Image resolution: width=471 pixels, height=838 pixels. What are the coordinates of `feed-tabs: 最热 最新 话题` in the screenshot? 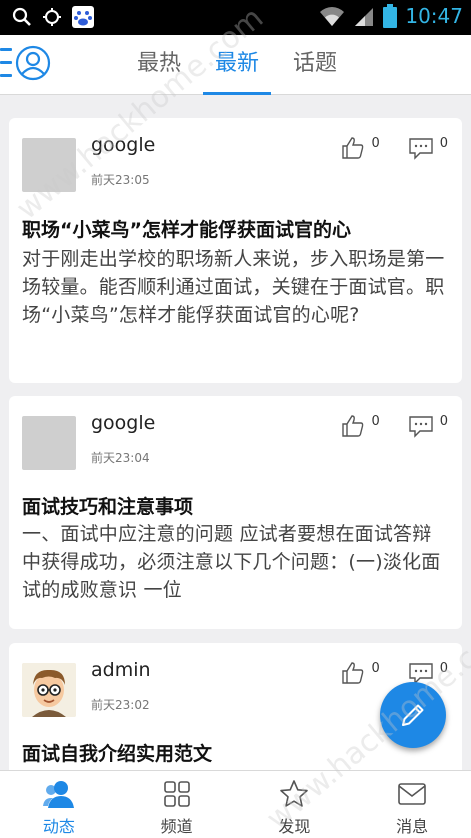 It's located at (237, 65).